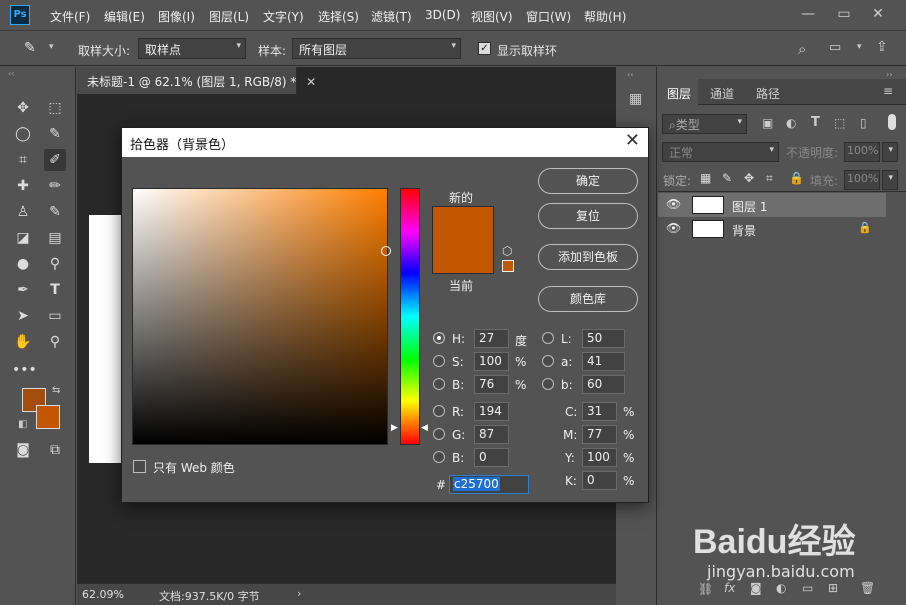  I want to click on fill-dropdown: ▾, so click(890, 180).